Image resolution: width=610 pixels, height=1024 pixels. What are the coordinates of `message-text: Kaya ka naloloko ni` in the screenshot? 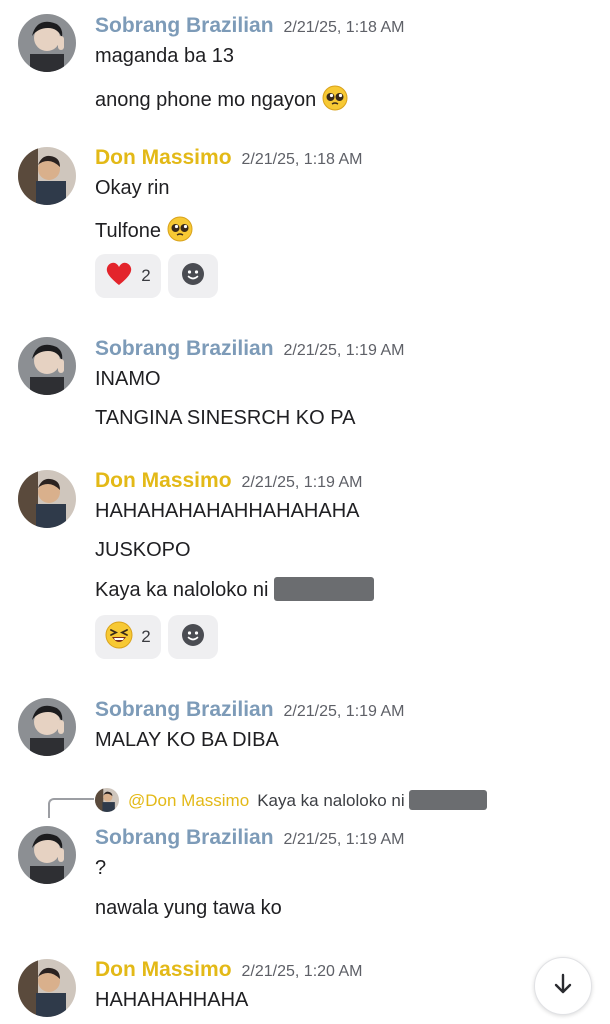 It's located at (182, 590).